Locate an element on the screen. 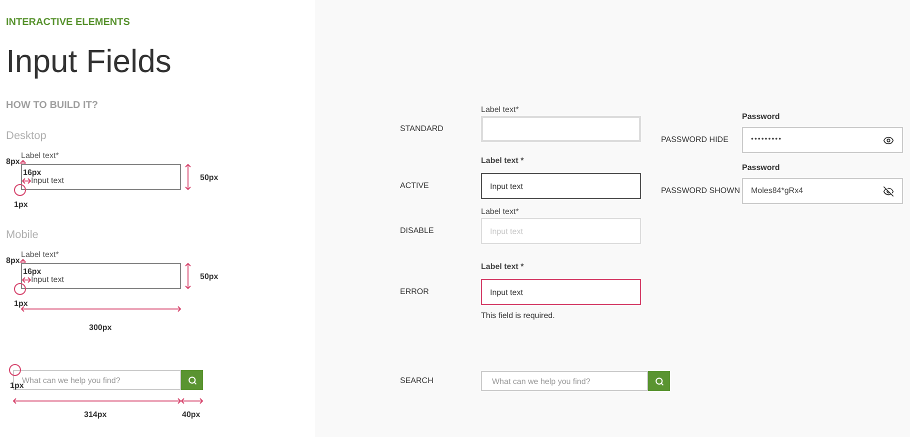  dimension-label: 314px is located at coordinates (95, 415).